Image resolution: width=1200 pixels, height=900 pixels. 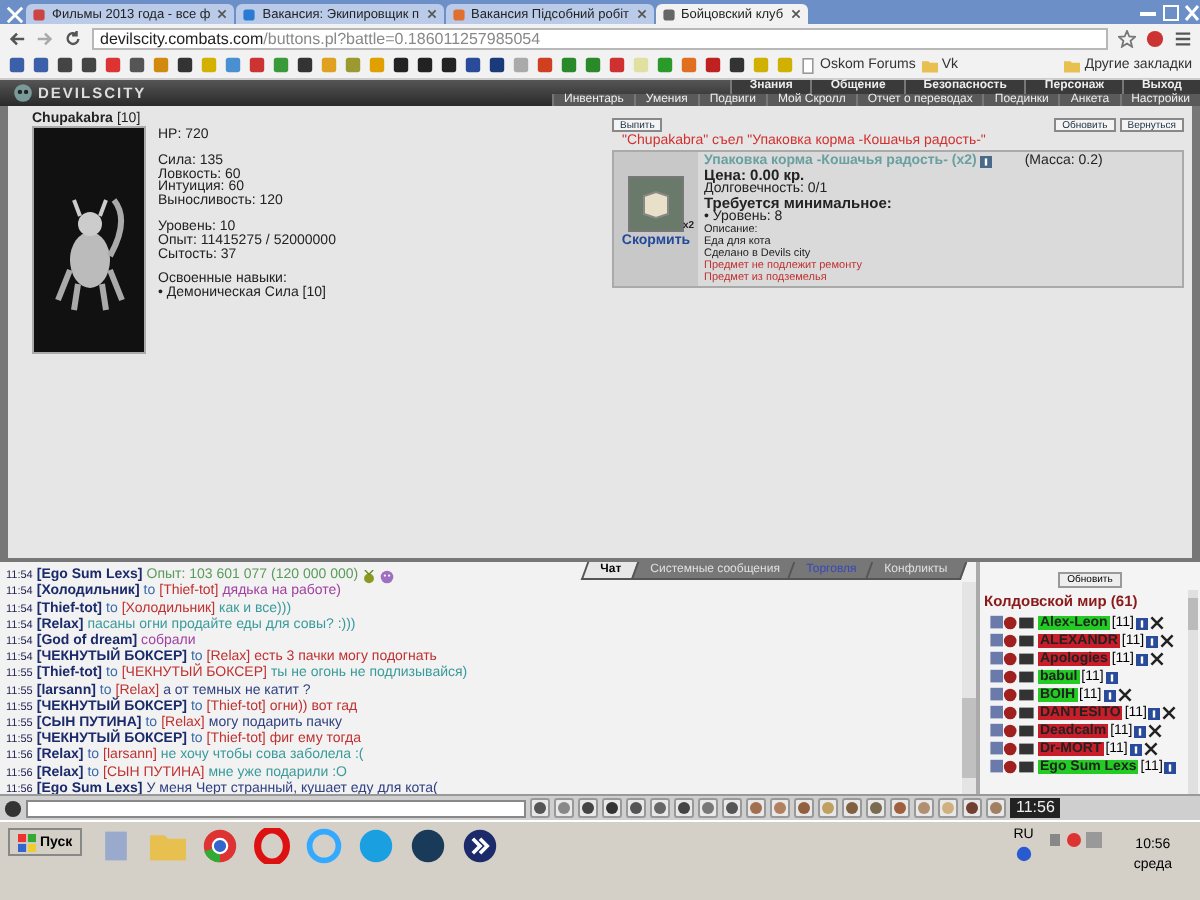 What do you see at coordinates (1075, 840) in the screenshot?
I see `tray-icons-drawing` at bounding box center [1075, 840].